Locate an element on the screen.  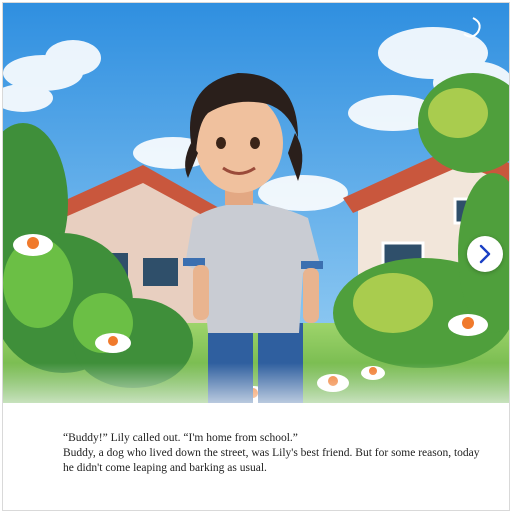
chevron-right-icon is located at coordinates (485, 254).